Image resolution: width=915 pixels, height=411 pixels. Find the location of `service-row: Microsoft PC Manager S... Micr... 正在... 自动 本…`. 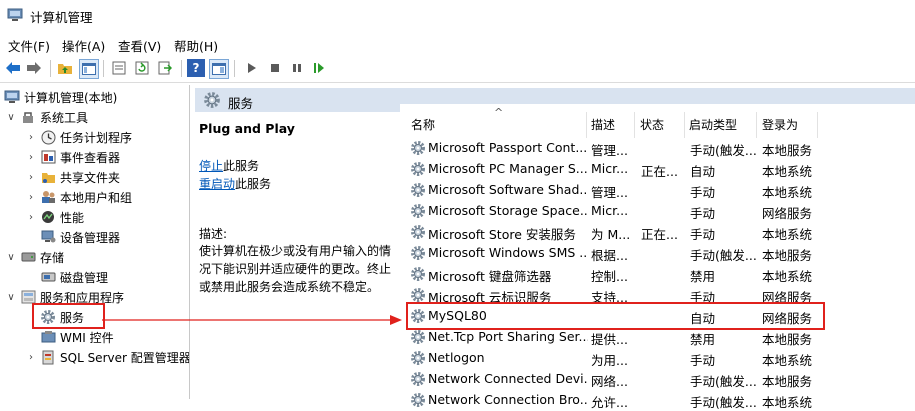

service-row: Microsoft PC Manager S... Micr... 正在... 自动 本… is located at coordinates (661, 168).